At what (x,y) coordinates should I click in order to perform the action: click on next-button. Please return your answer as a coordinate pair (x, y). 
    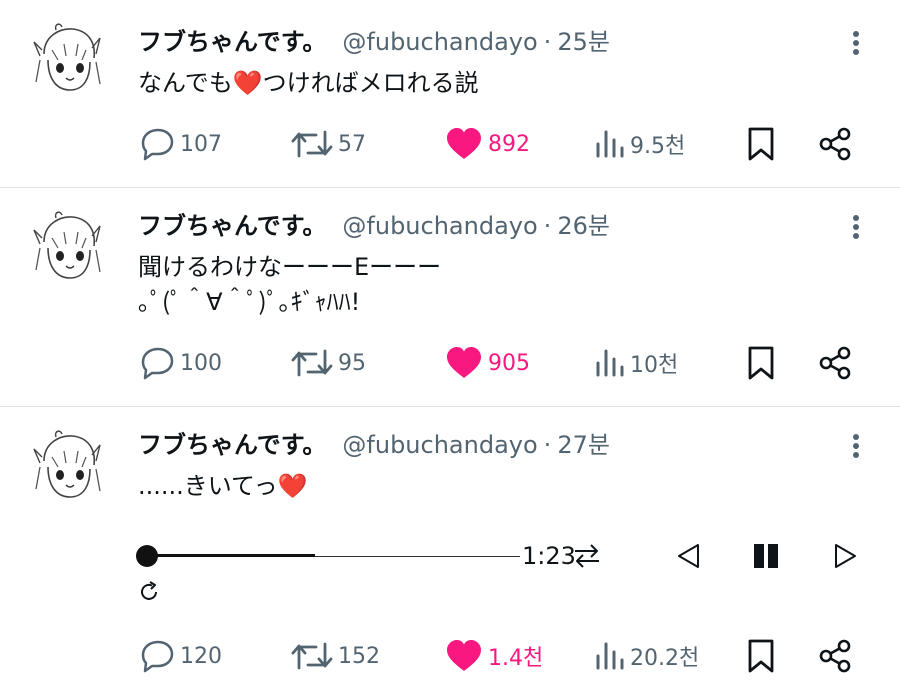
    Looking at the image, I should click on (845, 556).